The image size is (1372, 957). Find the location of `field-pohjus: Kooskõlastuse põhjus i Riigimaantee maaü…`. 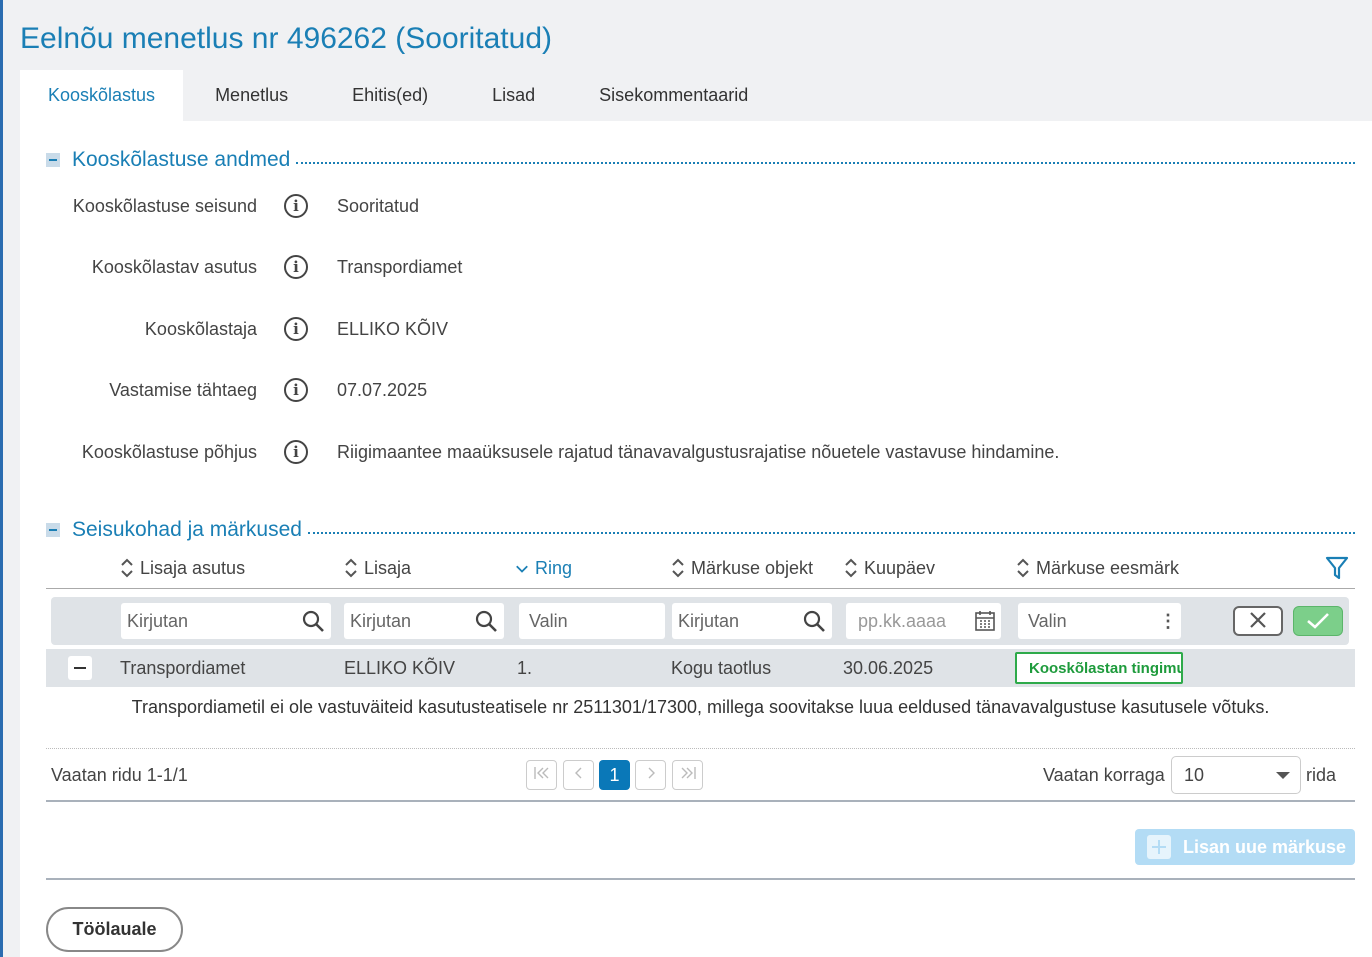

field-pohjus: Kooskõlastuse põhjus i Riigimaantee maaü… is located at coordinates (670, 453).